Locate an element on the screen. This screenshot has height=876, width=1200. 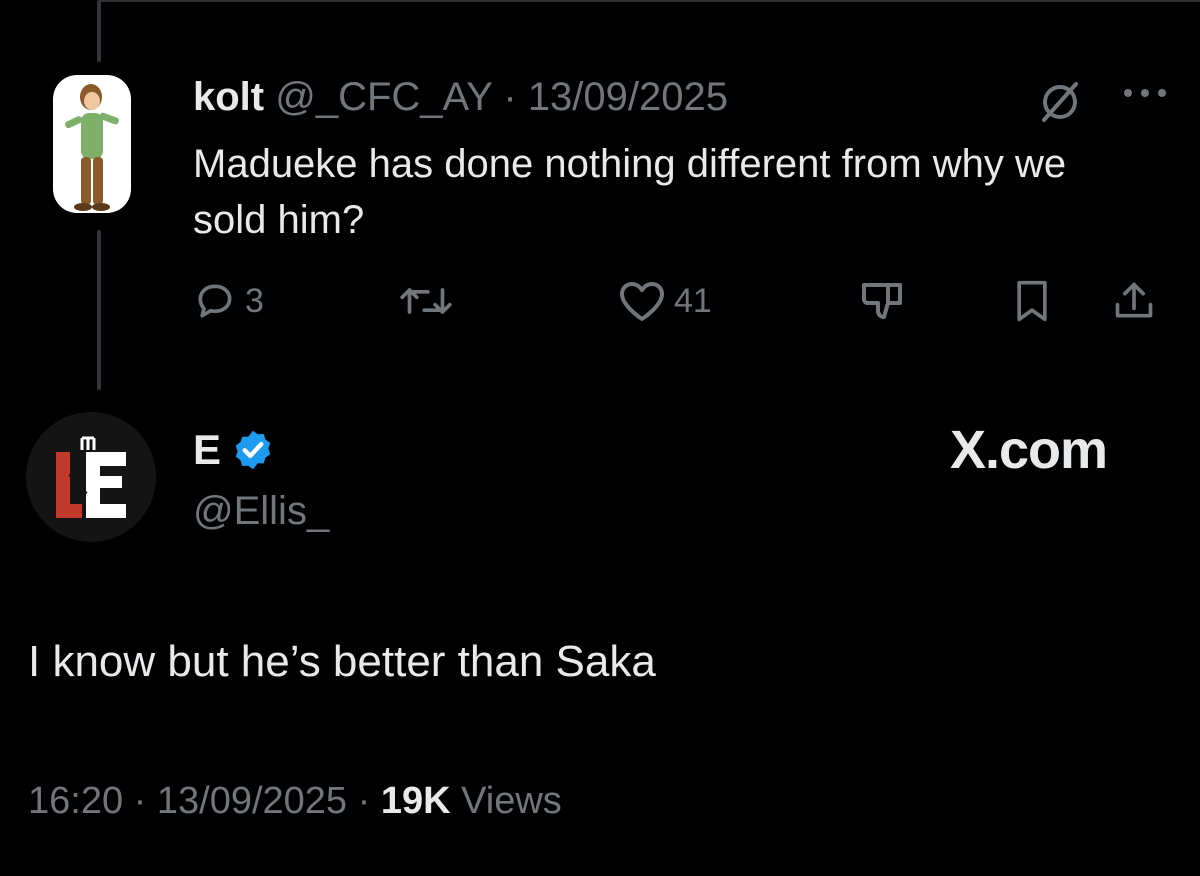
top-divider is located at coordinates (650, 1).